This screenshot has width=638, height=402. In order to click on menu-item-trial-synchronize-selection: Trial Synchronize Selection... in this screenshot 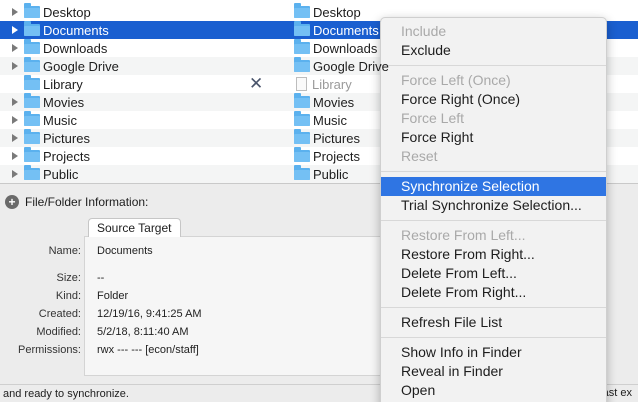, I will do `click(493, 205)`.